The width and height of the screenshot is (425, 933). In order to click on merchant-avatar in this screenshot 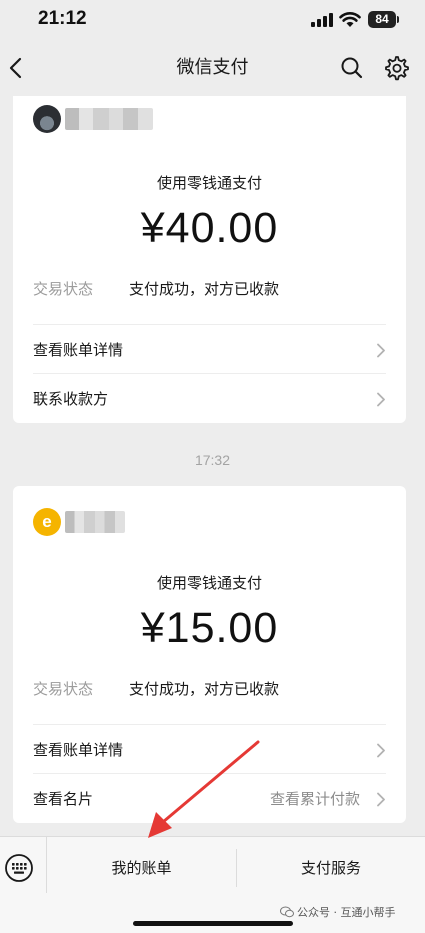, I will do `click(47, 119)`.